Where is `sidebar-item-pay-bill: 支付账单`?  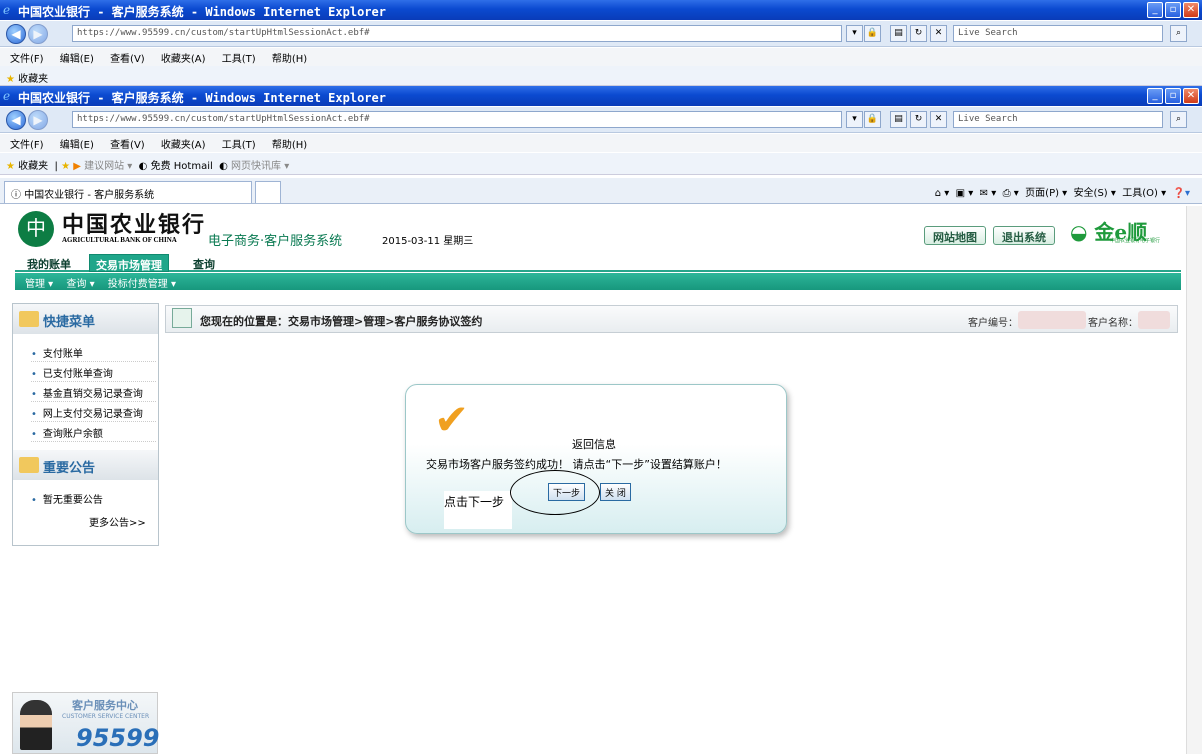
sidebar-item-pay-bill: 支付账单 is located at coordinates (93, 352).